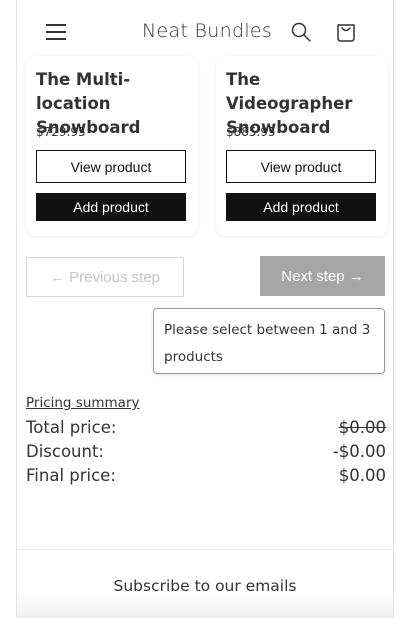  What do you see at coordinates (206, 476) in the screenshot?
I see `final-price-row: Final price: $0.00` at bounding box center [206, 476].